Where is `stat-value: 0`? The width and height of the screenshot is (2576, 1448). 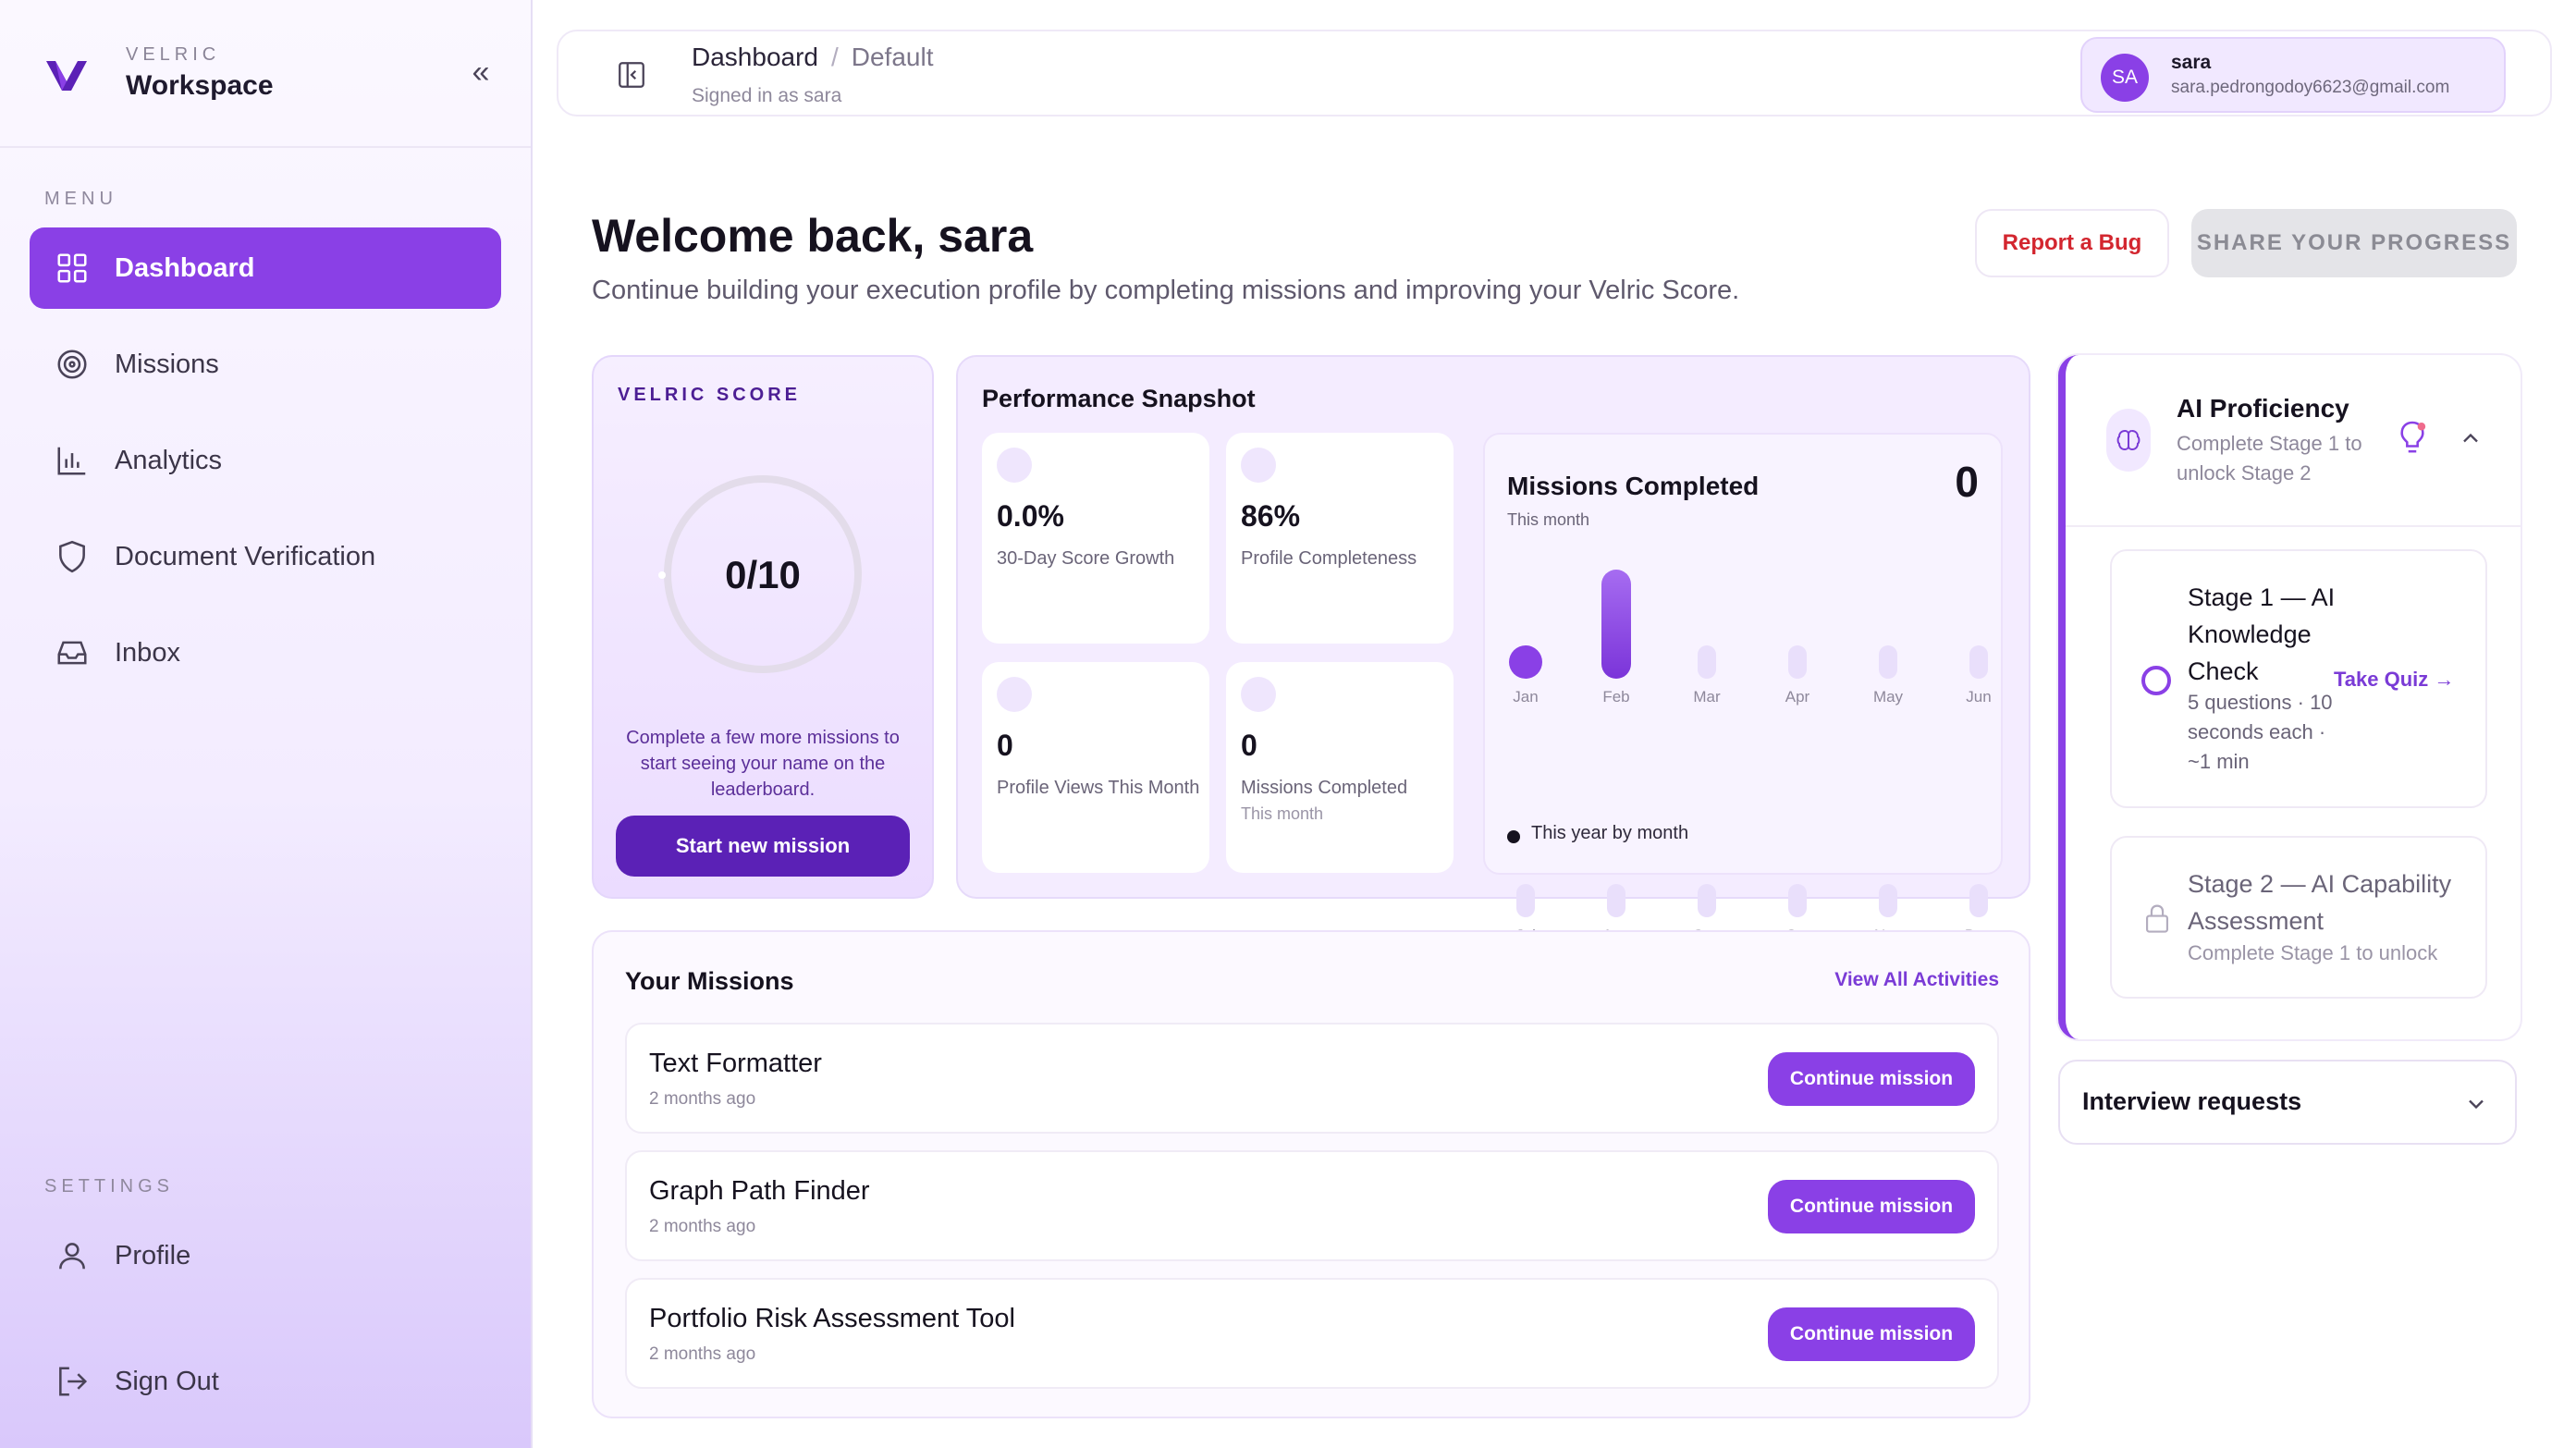
stat-value: 0 is located at coordinates (1249, 745).